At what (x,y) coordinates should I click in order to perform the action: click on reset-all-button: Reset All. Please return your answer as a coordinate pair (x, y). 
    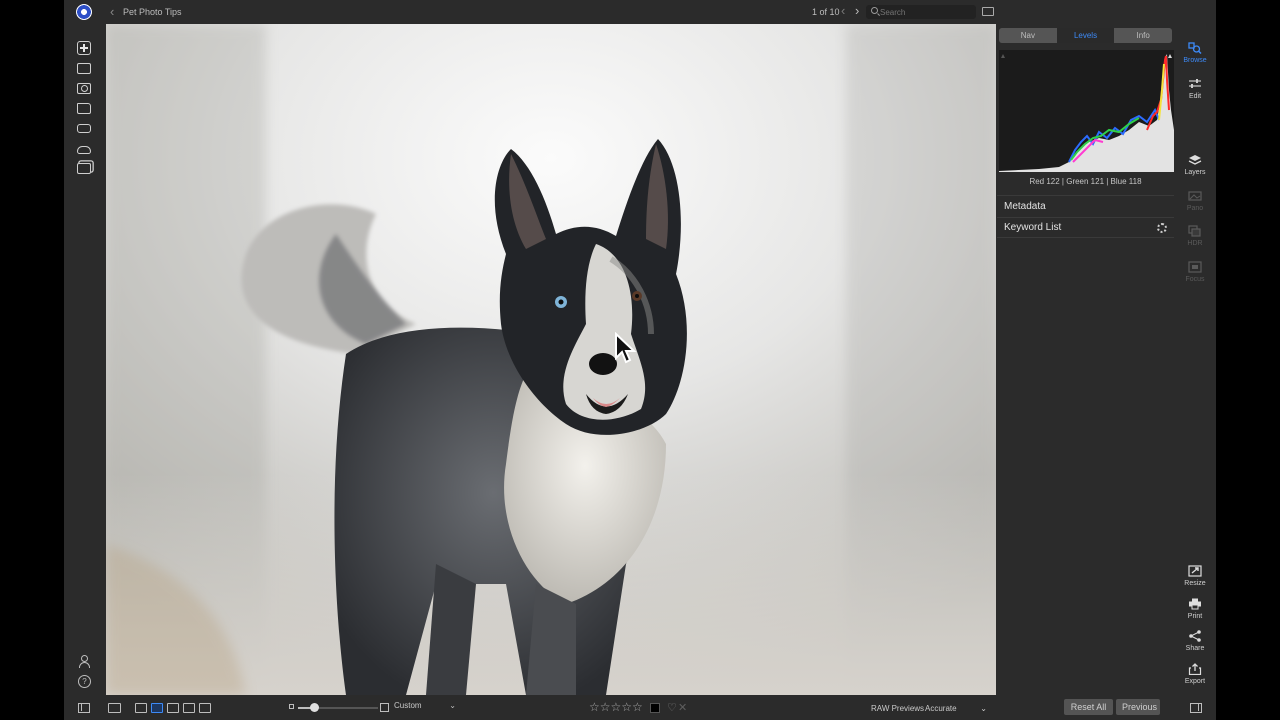
    Looking at the image, I should click on (1088, 707).